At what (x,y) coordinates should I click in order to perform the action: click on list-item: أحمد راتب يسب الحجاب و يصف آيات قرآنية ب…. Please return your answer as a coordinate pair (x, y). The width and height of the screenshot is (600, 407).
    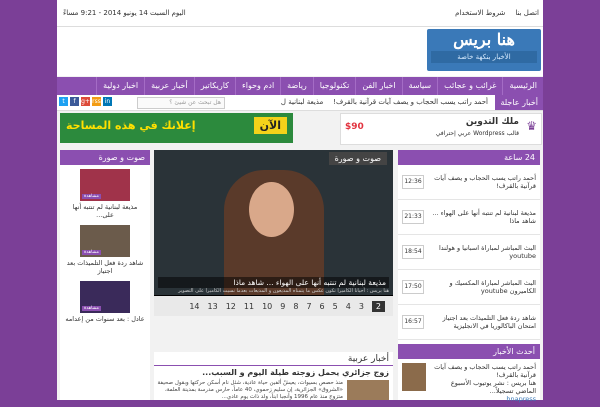
    Looking at the image, I should click on (469, 182).